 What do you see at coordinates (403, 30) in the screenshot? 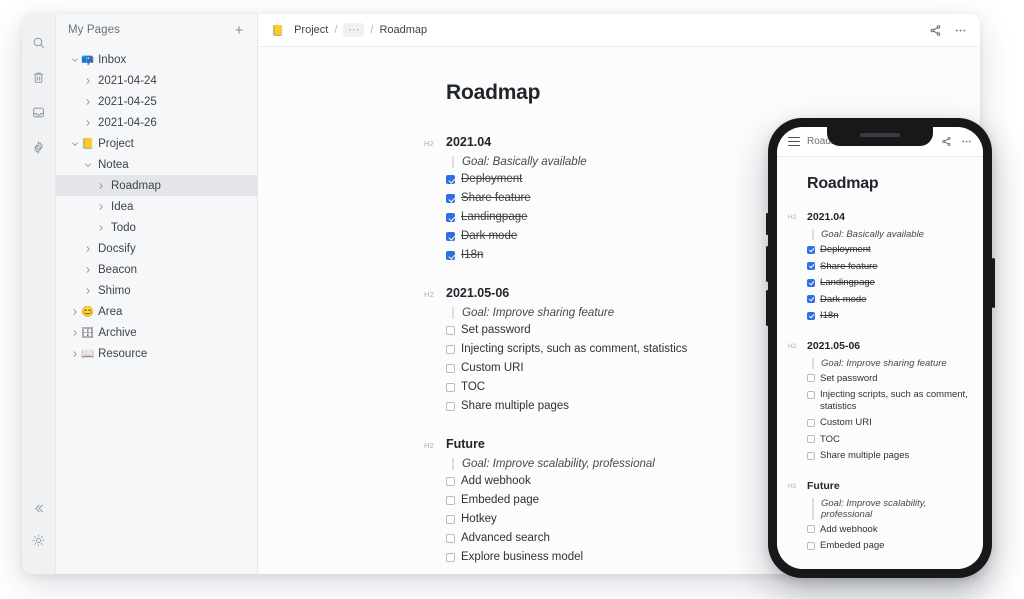
I see `breadcrumb-current: Roadmap` at bounding box center [403, 30].